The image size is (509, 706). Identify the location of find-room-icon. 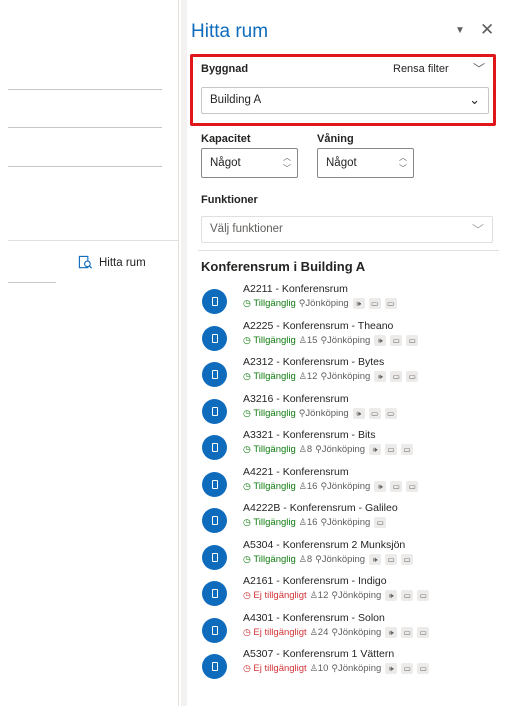
(85, 262).